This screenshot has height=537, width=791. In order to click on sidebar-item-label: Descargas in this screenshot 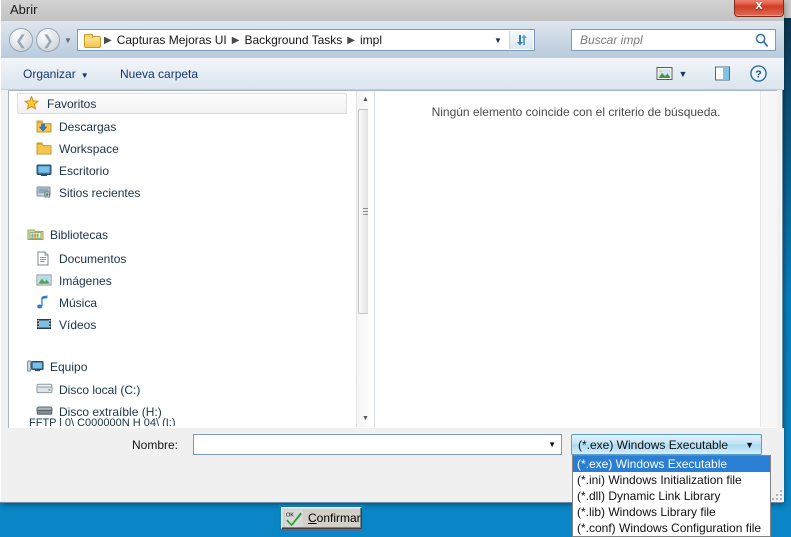, I will do `click(88, 126)`.